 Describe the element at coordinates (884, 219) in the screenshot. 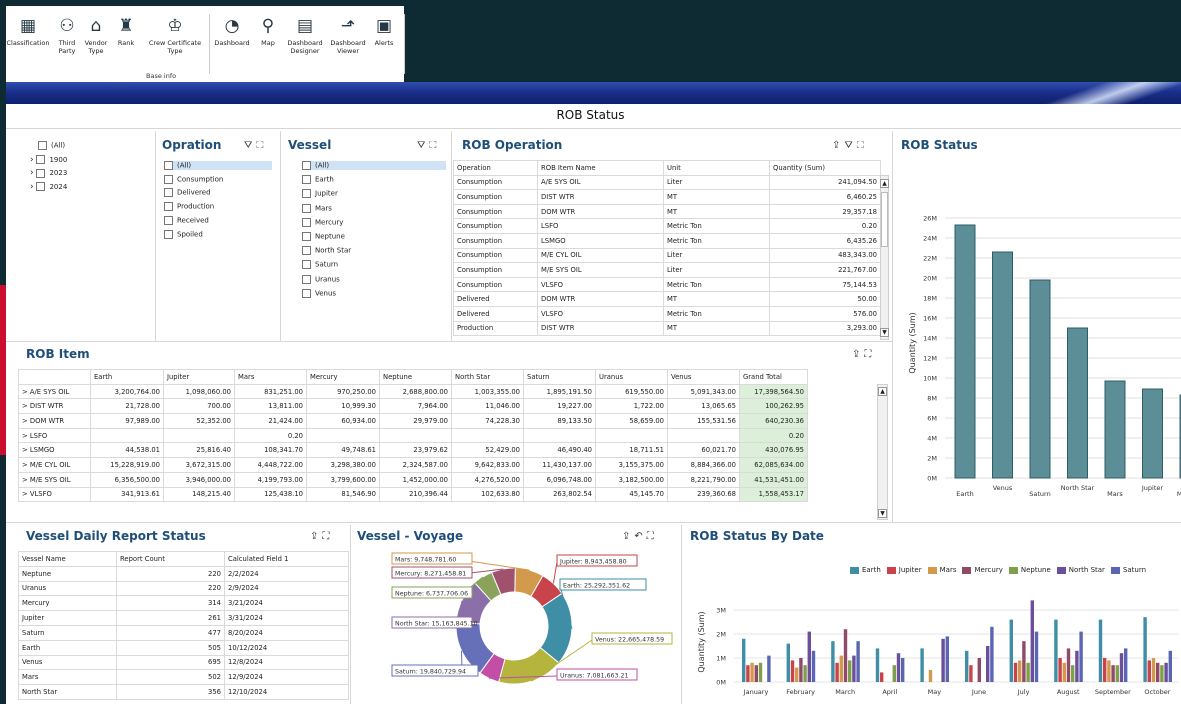

I see `scroll-thumb` at that location.